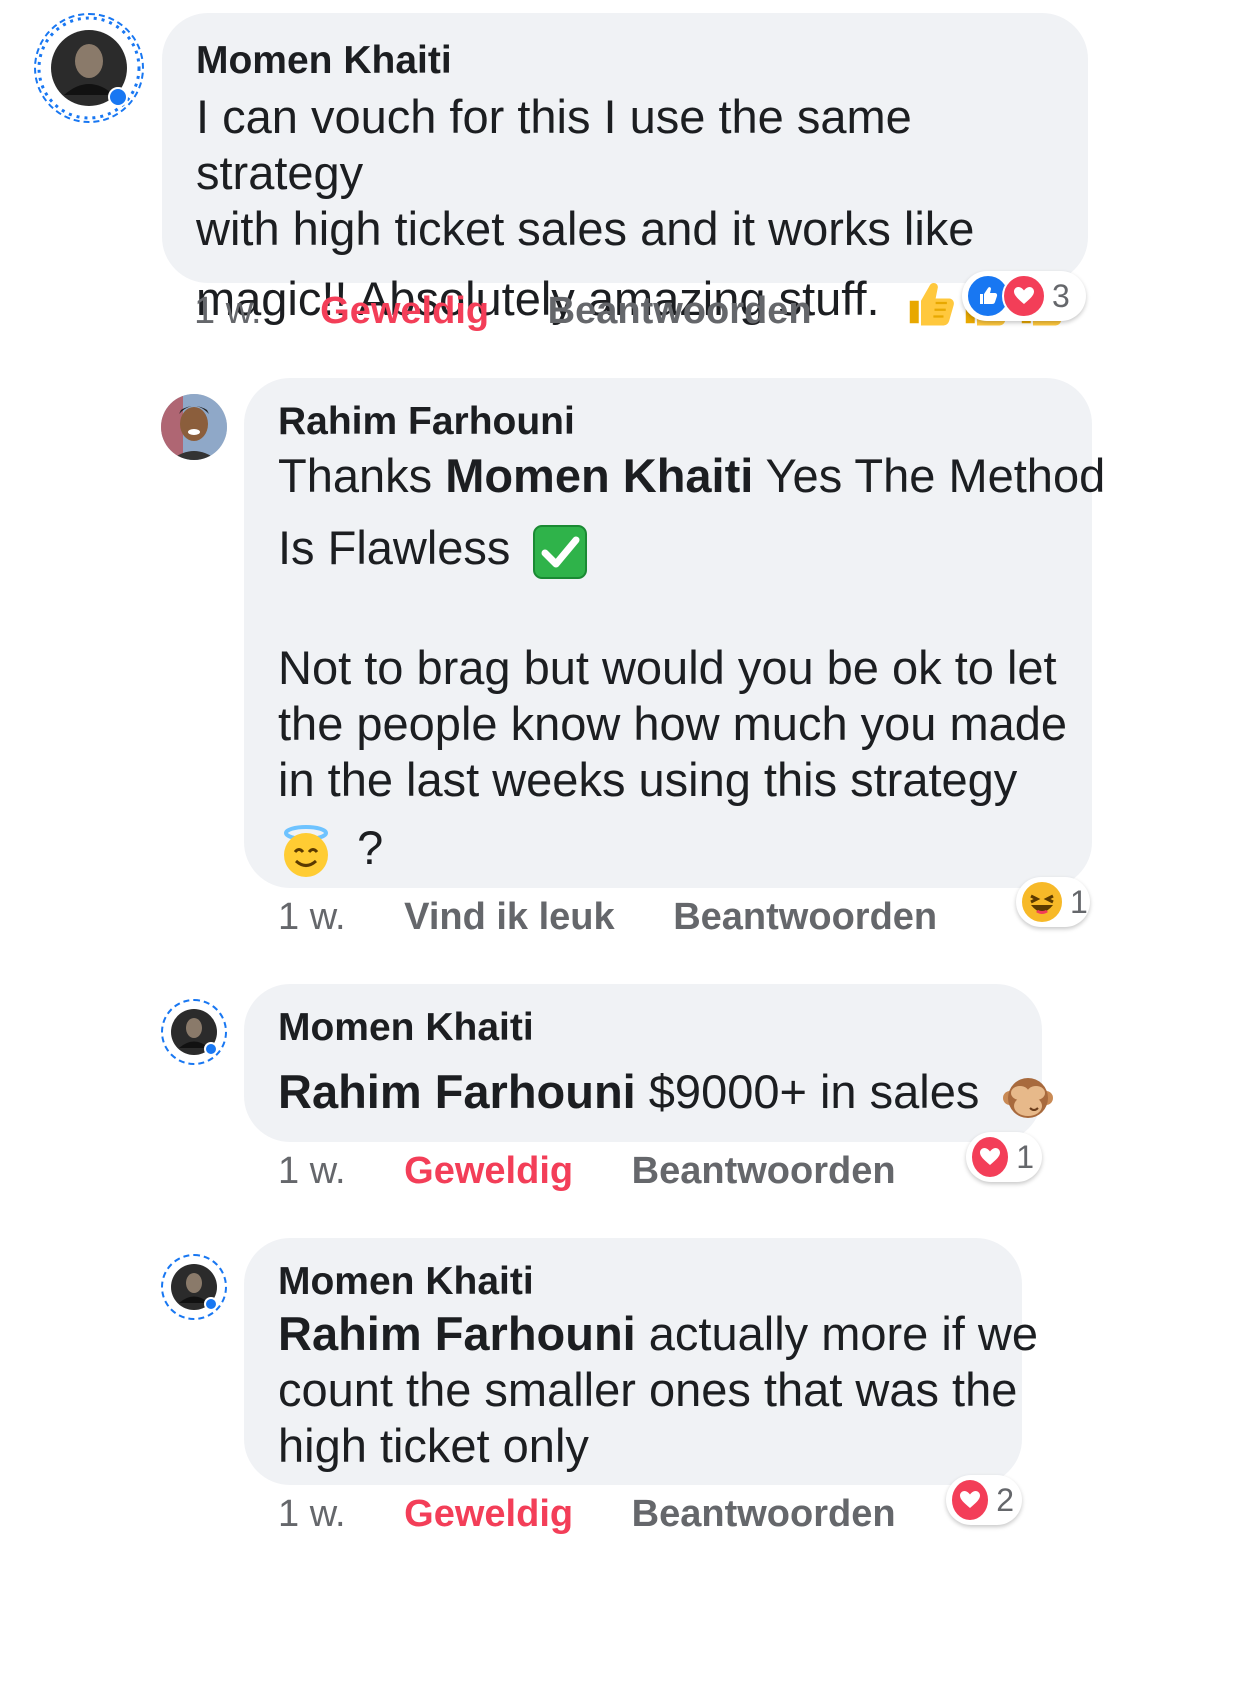 This screenshot has height=1701, width=1242. I want to click on reaction-count: 2, so click(1005, 1499).